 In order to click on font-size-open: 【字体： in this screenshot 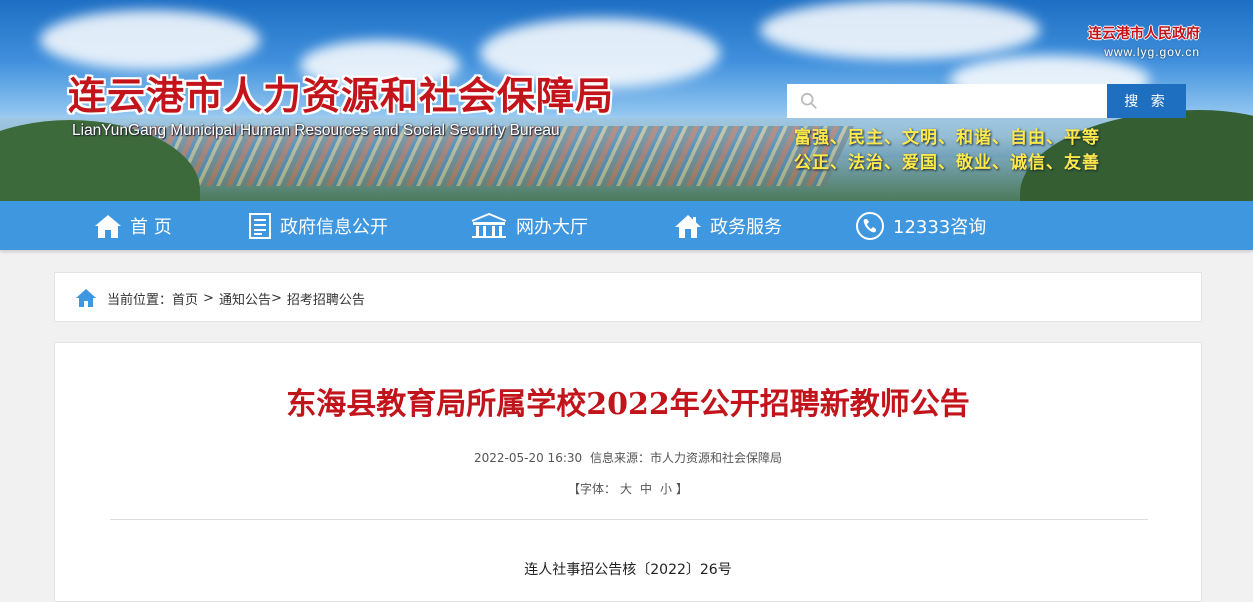, I will do `click(591, 489)`.